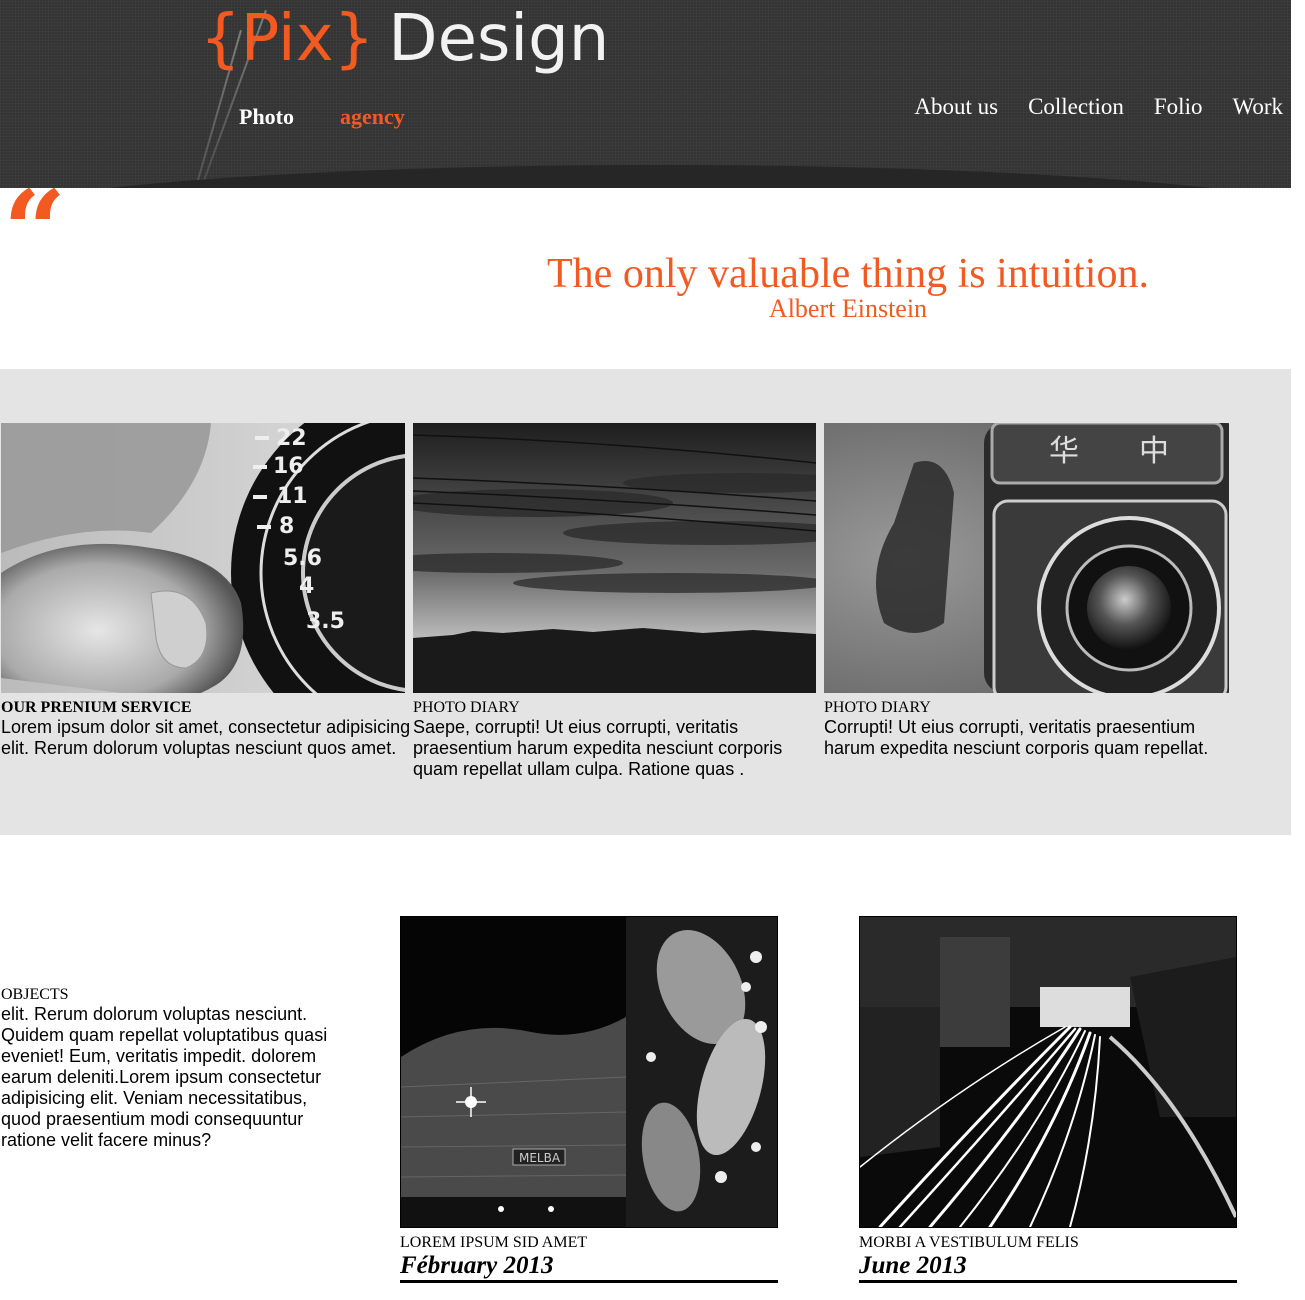  Describe the element at coordinates (302, 558) in the screenshot. I see `svg-text: 5.6` at that location.